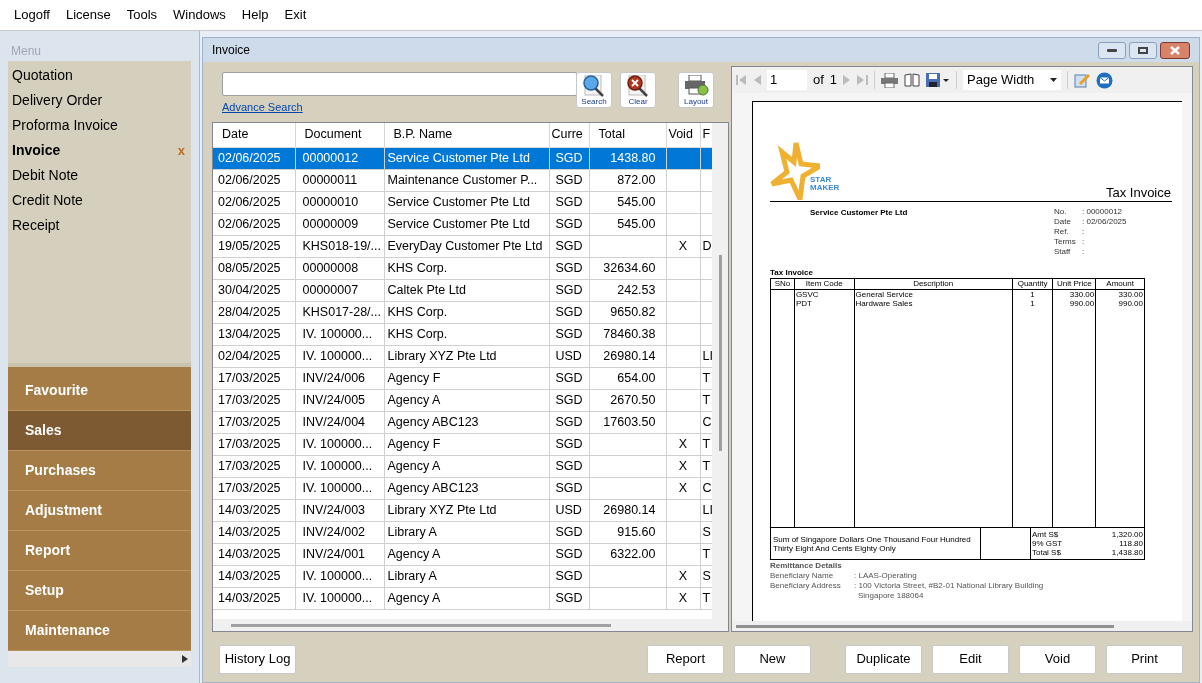 The width and height of the screenshot is (1202, 683). What do you see at coordinates (757, 80) in the screenshot?
I see `previous-page-icon` at bounding box center [757, 80].